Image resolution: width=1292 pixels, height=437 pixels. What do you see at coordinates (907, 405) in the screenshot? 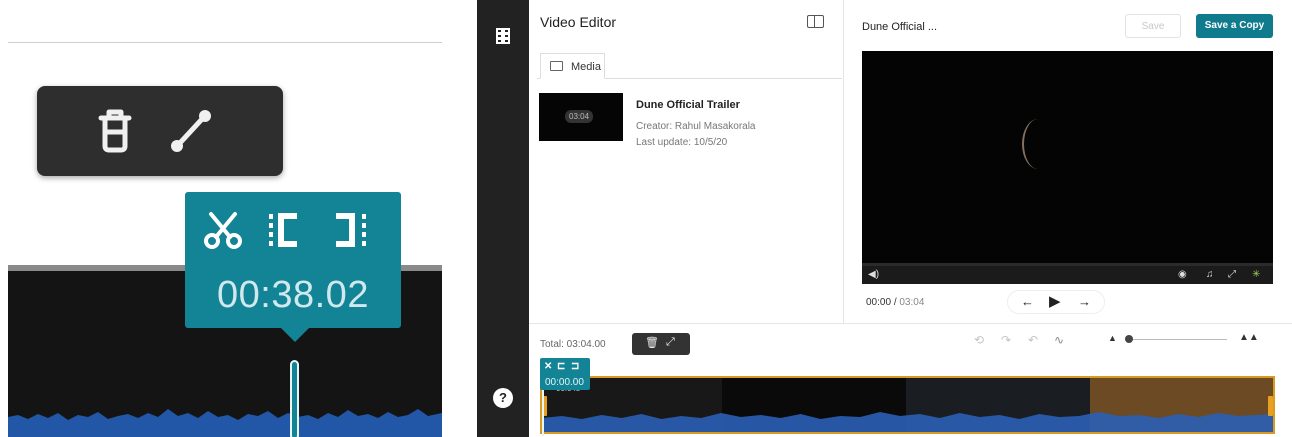
I see `timeline-clip: 00:04s` at bounding box center [907, 405].